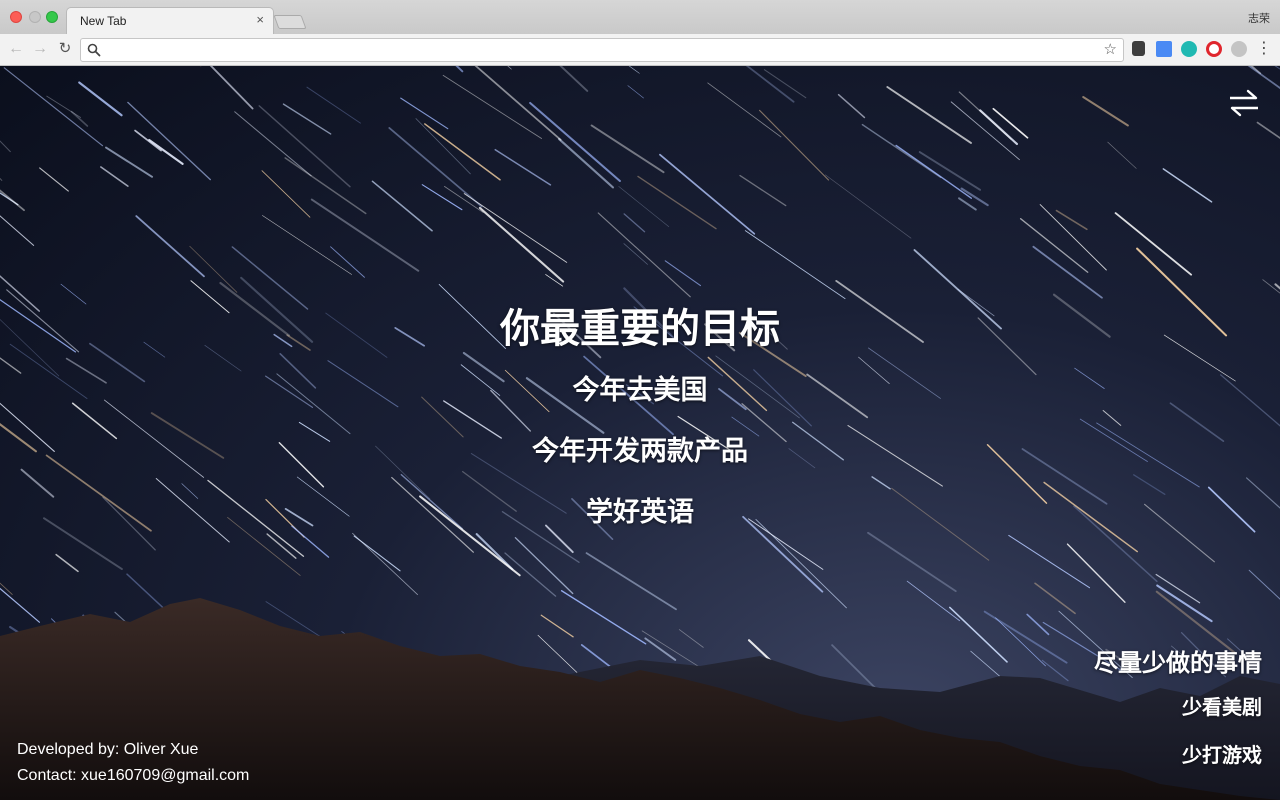 The image size is (1280, 800). What do you see at coordinates (1264, 49) in the screenshot?
I see `browser-menu-icon: ⋮` at bounding box center [1264, 49].